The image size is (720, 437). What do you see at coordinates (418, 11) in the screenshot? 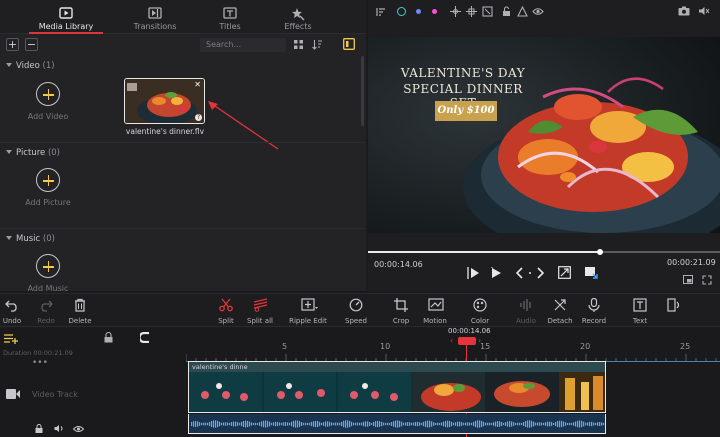
I see `color-dot-blue-icon` at bounding box center [418, 11].